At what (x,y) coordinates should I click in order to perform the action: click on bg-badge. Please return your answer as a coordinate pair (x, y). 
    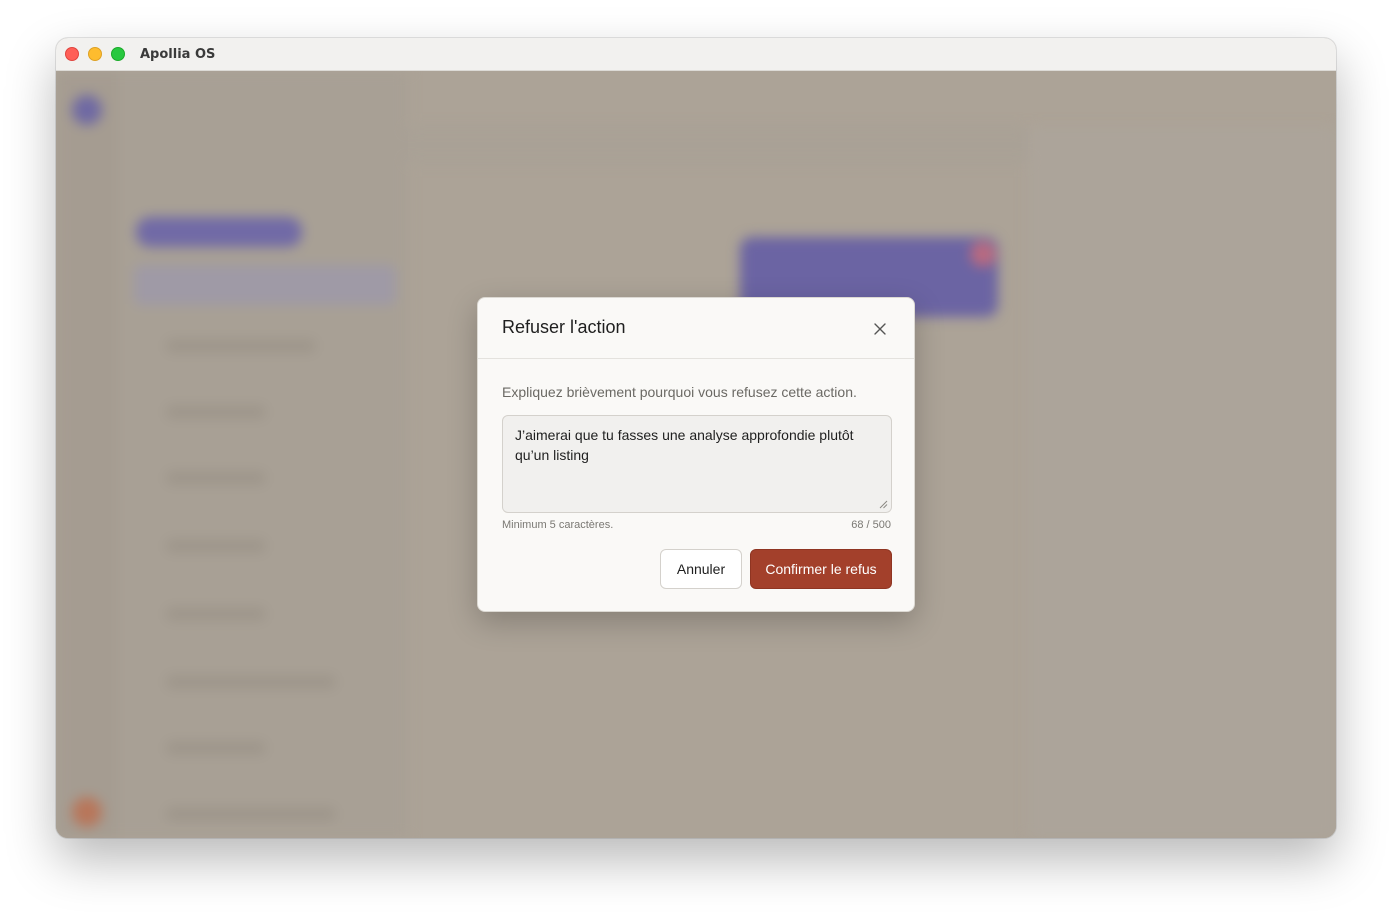
    Looking at the image, I should click on (983, 254).